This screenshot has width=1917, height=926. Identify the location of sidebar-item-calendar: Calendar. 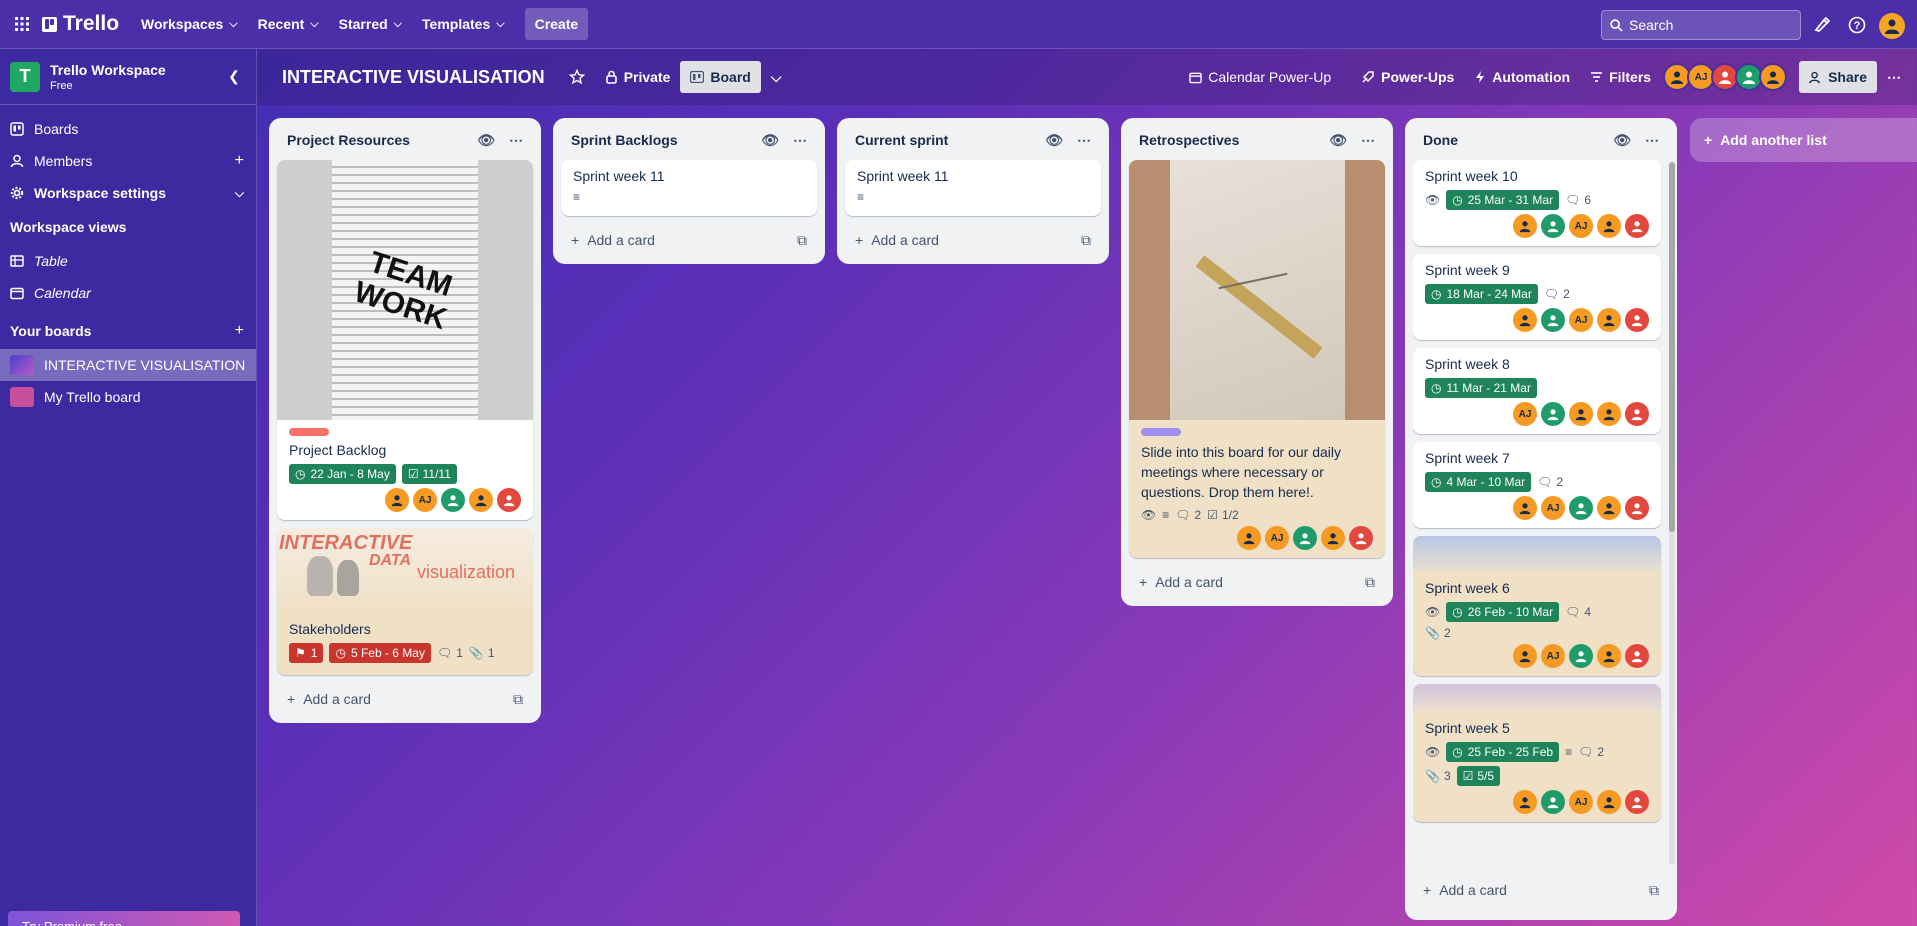
(128, 293).